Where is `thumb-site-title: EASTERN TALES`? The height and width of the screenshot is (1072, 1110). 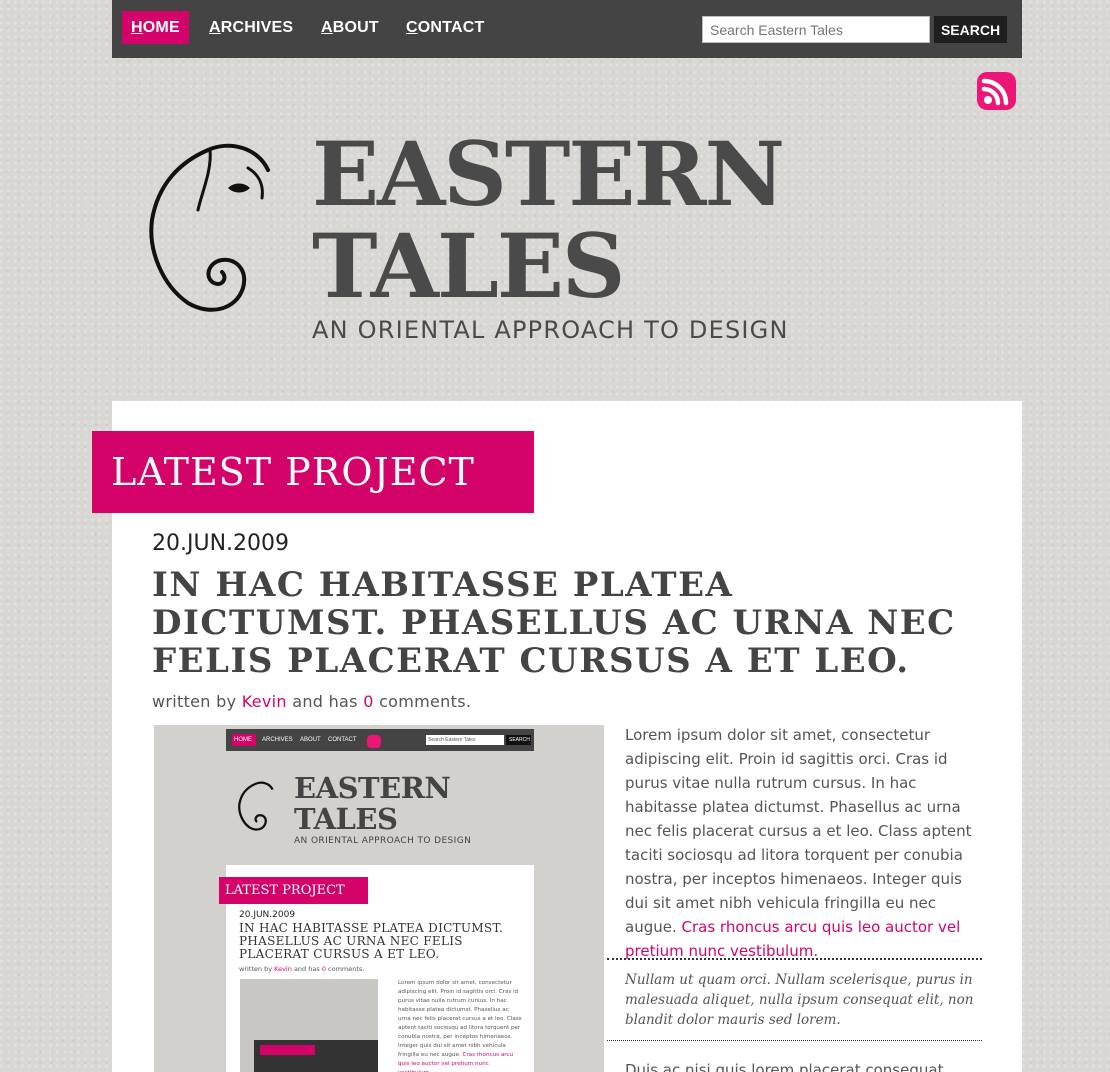
thumb-site-title: EASTERN TALES is located at coordinates (372, 803).